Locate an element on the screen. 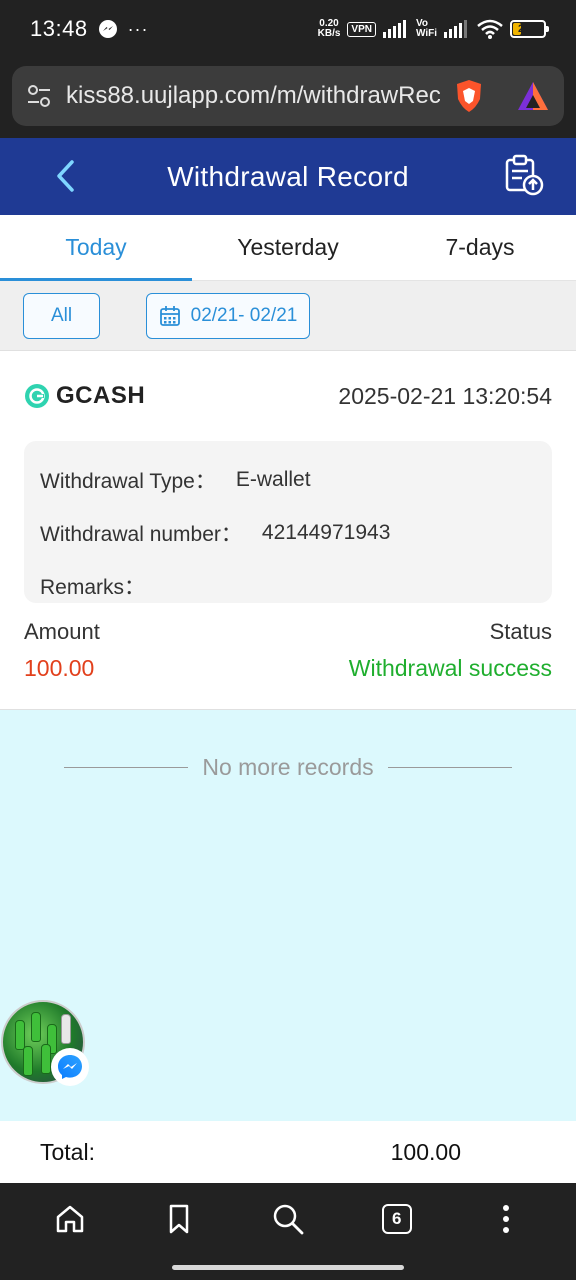  address-bar: kiss88.uujlapp.com/m/withdrawRecord is located at coordinates (288, 96).